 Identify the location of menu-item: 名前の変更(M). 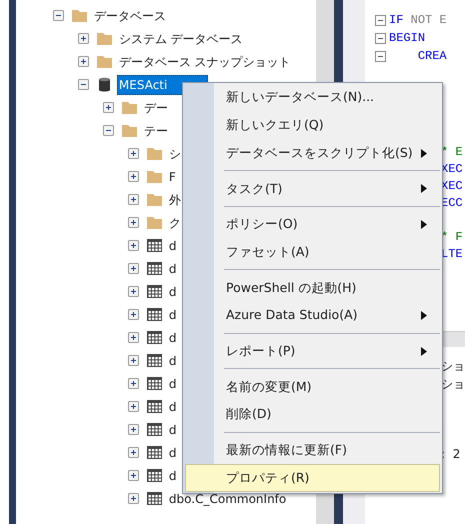
(312, 387).